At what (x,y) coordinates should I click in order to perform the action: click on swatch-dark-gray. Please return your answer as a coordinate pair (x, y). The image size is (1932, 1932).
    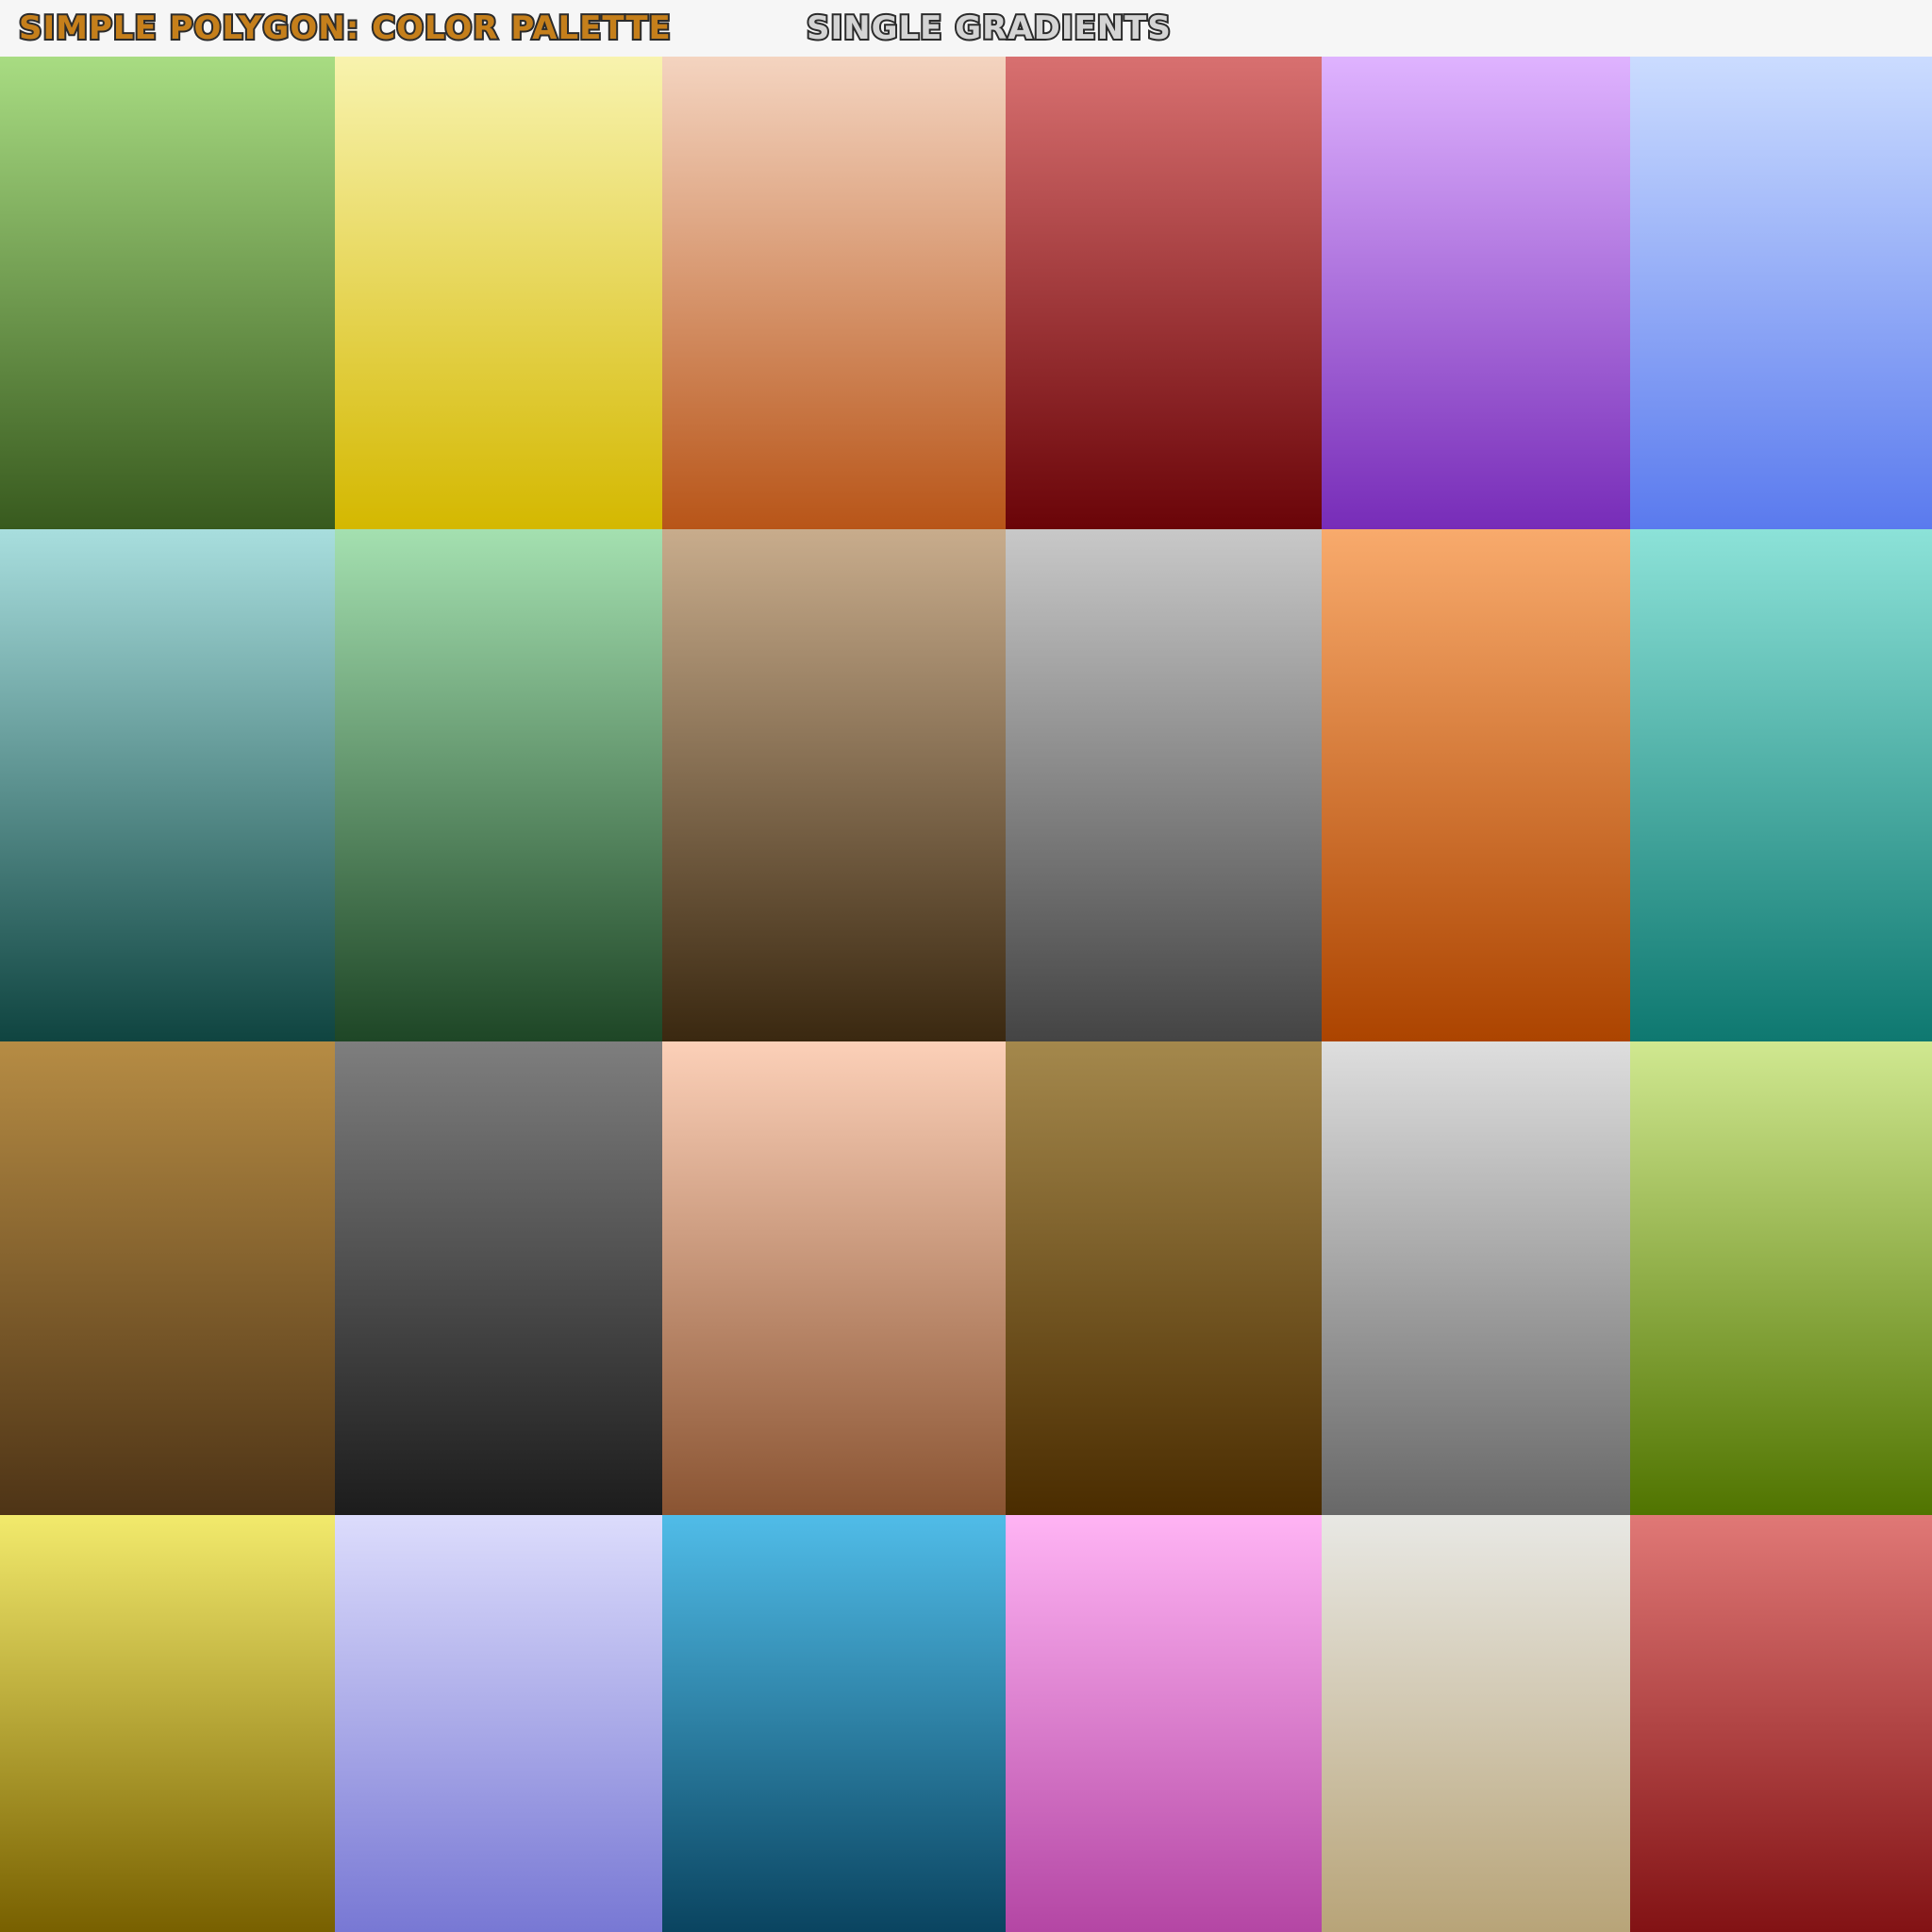
    Looking at the image, I should click on (499, 1278).